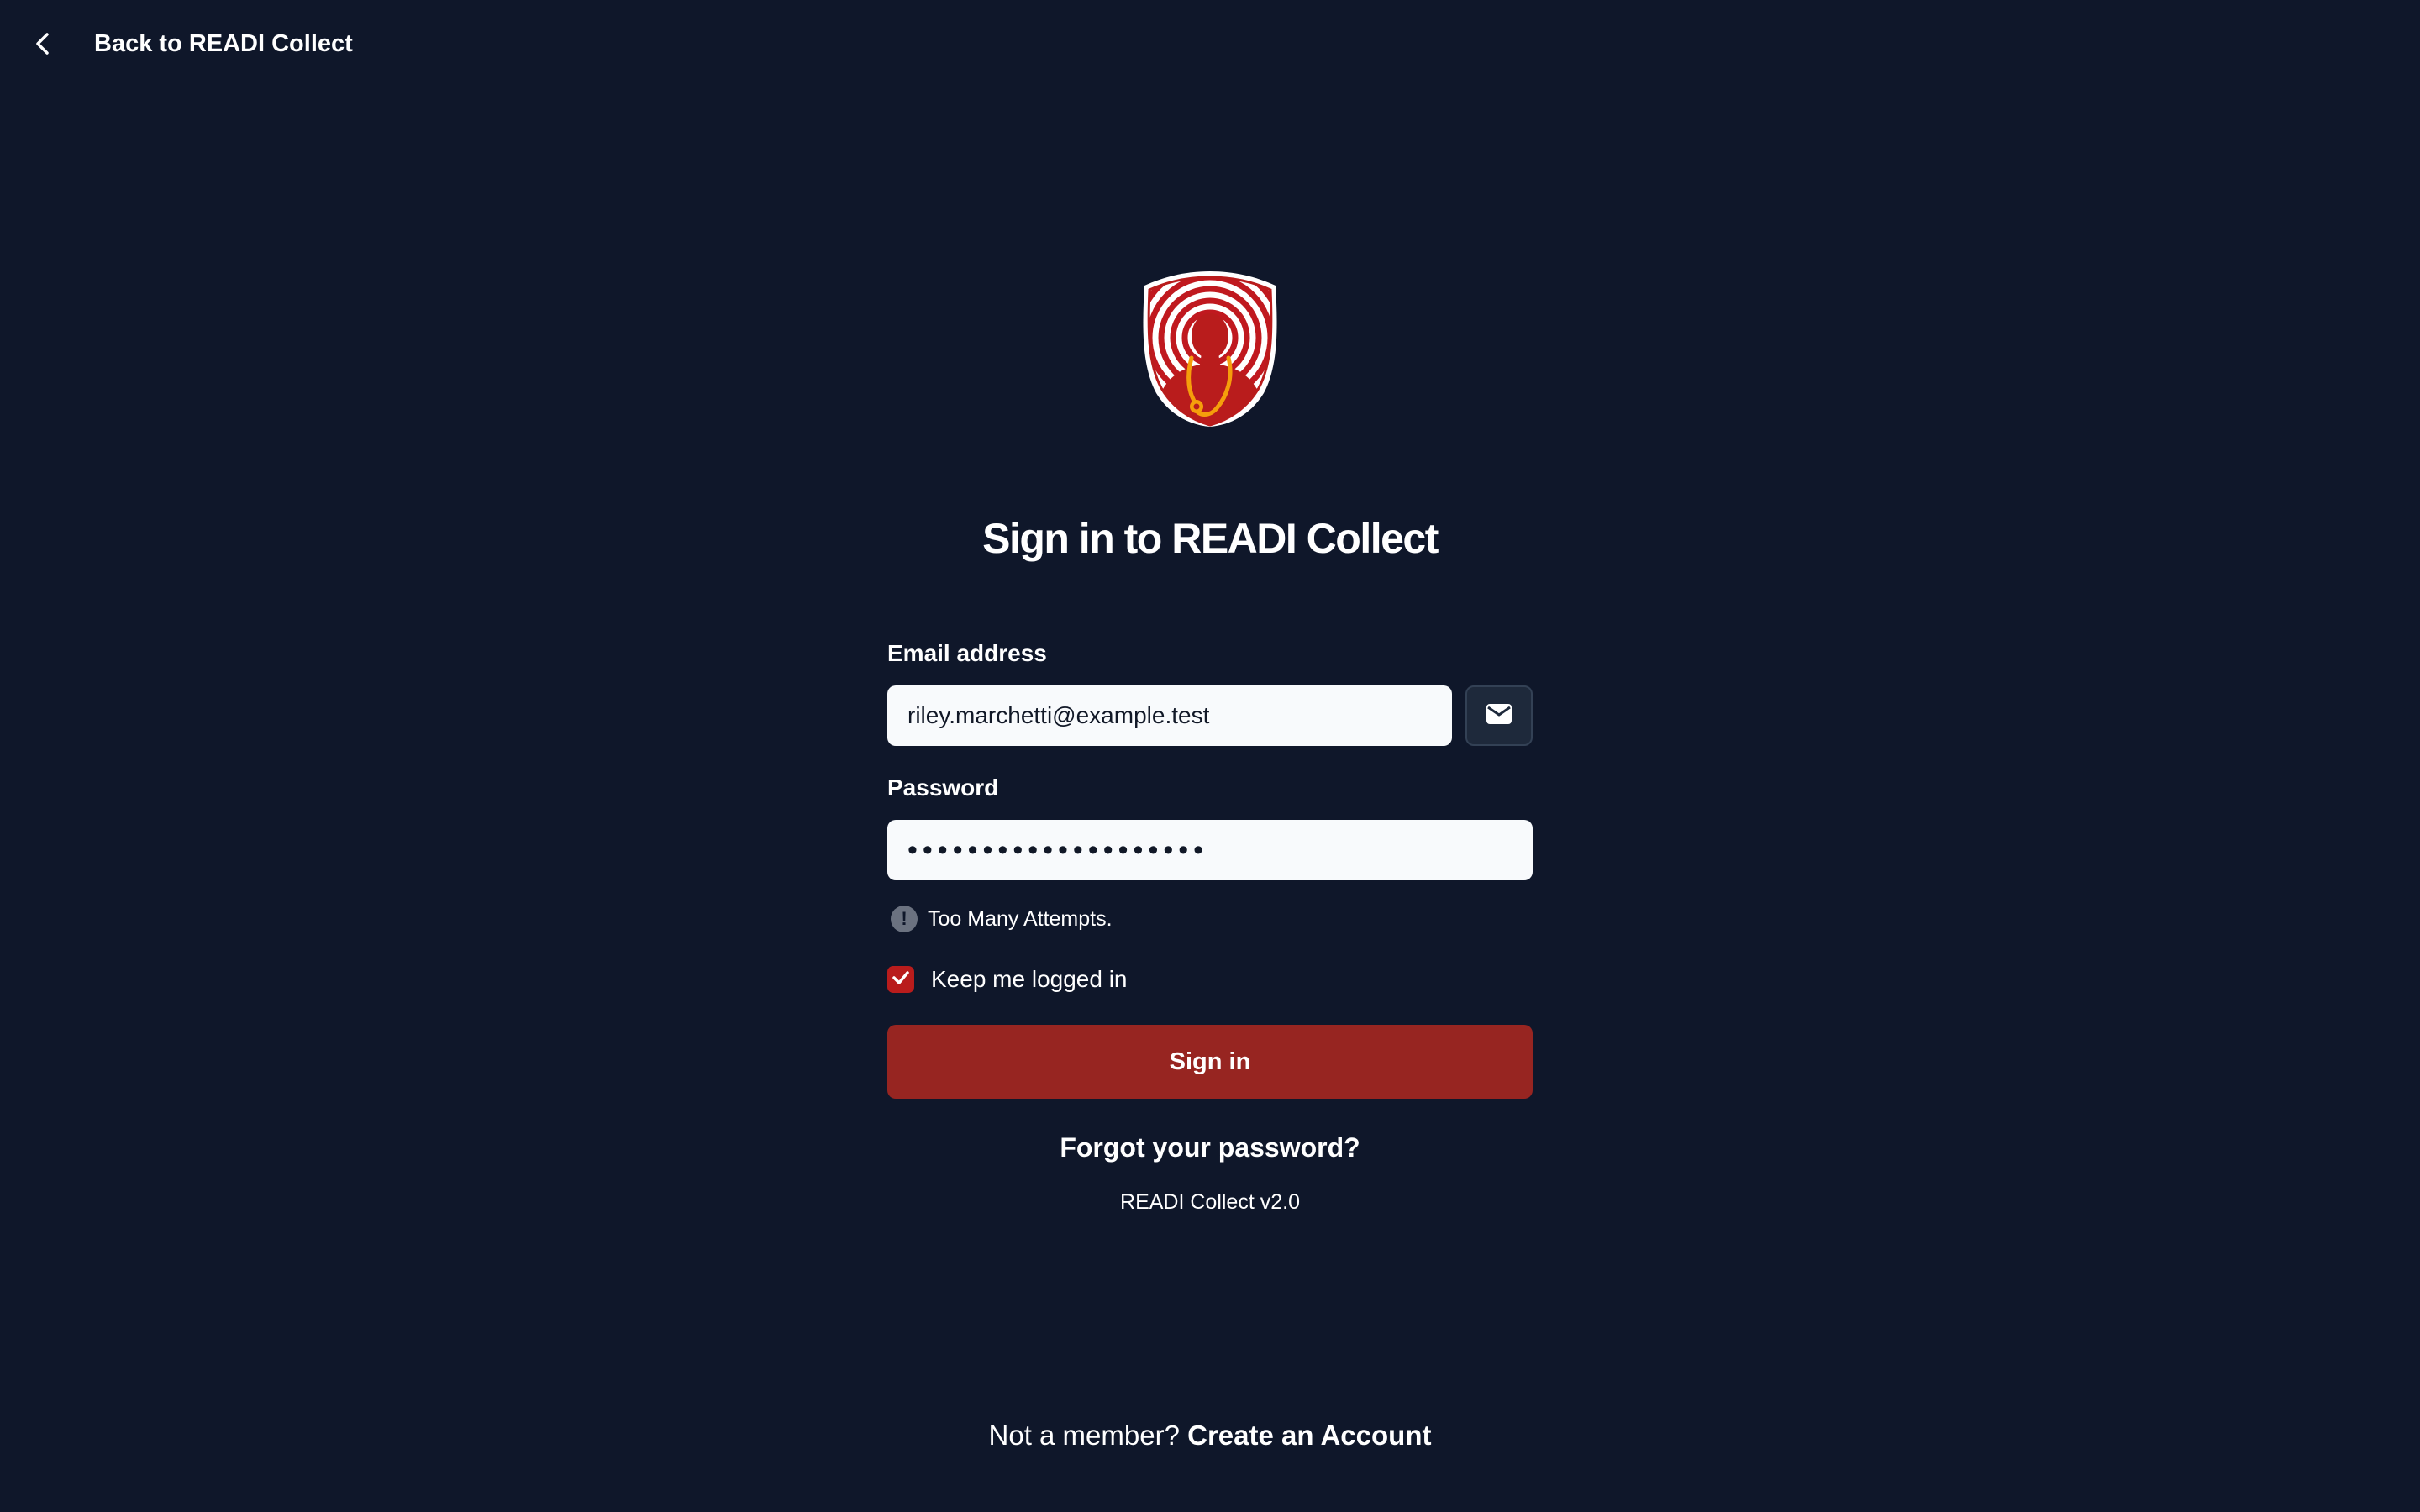 The width and height of the screenshot is (2420, 1512). I want to click on email-label: Email address, so click(967, 653).